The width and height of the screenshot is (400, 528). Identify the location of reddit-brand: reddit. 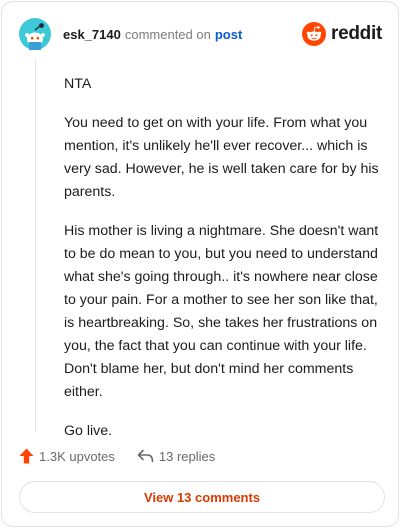
(342, 34).